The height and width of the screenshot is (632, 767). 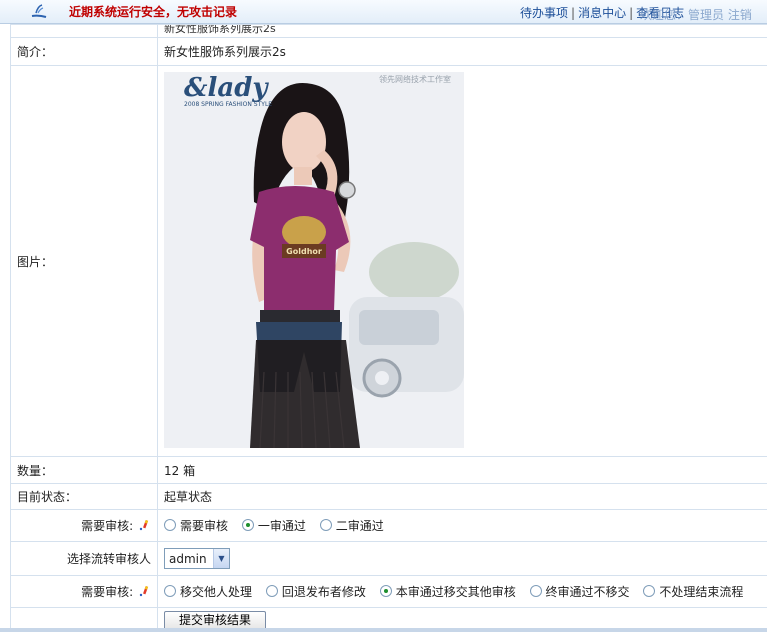 What do you see at coordinates (84, 470) in the screenshot?
I see `quantity-label: 数量：` at bounding box center [84, 470].